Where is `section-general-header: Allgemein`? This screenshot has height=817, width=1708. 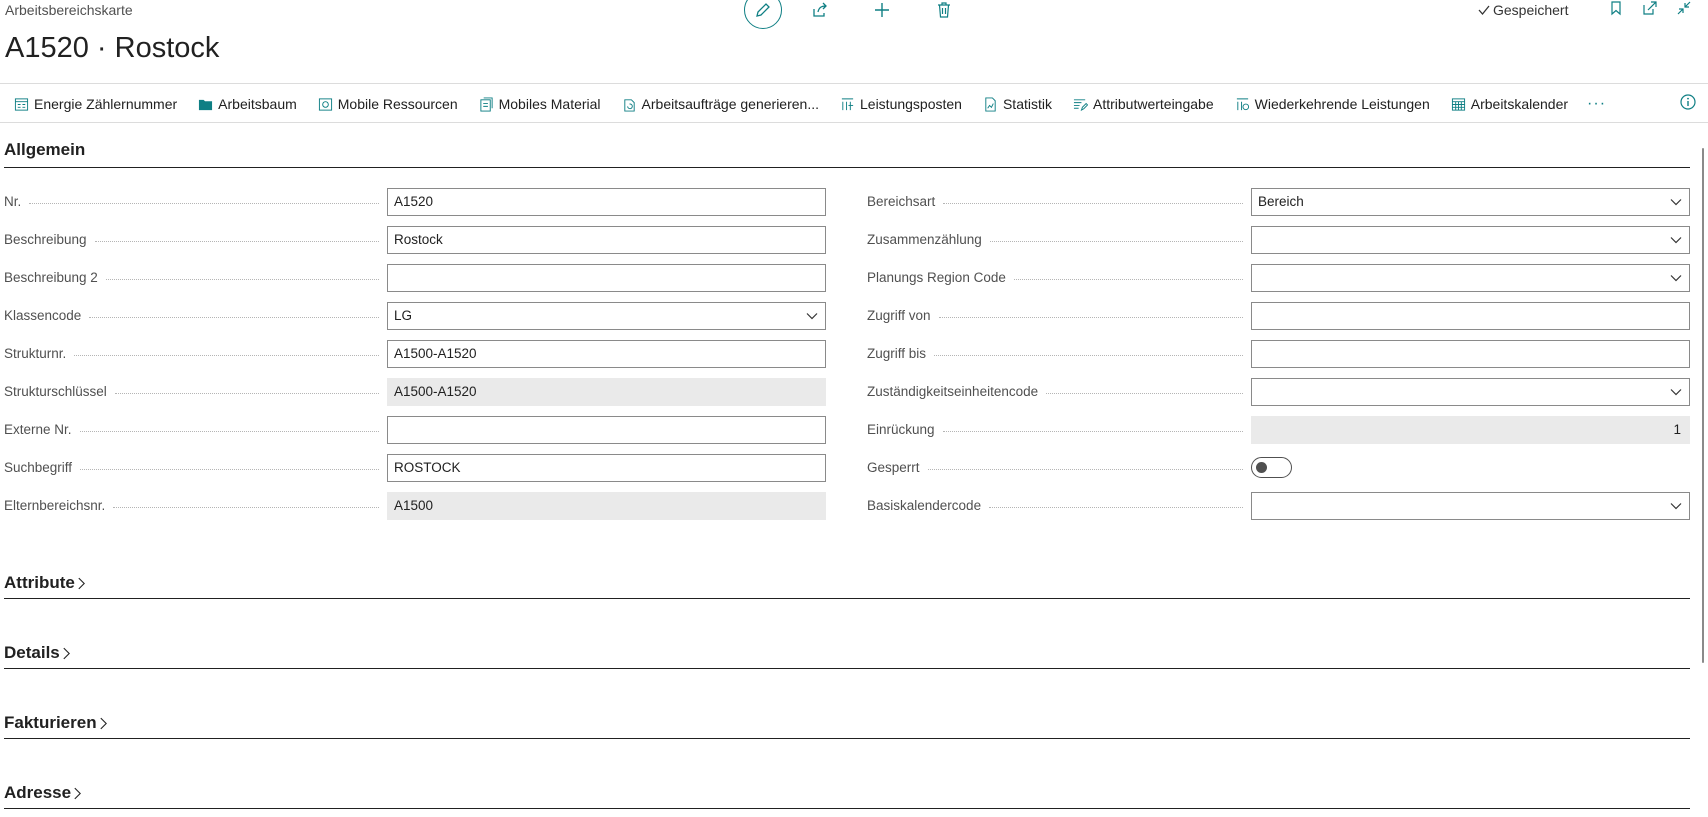 section-general-header: Allgemein is located at coordinates (847, 154).